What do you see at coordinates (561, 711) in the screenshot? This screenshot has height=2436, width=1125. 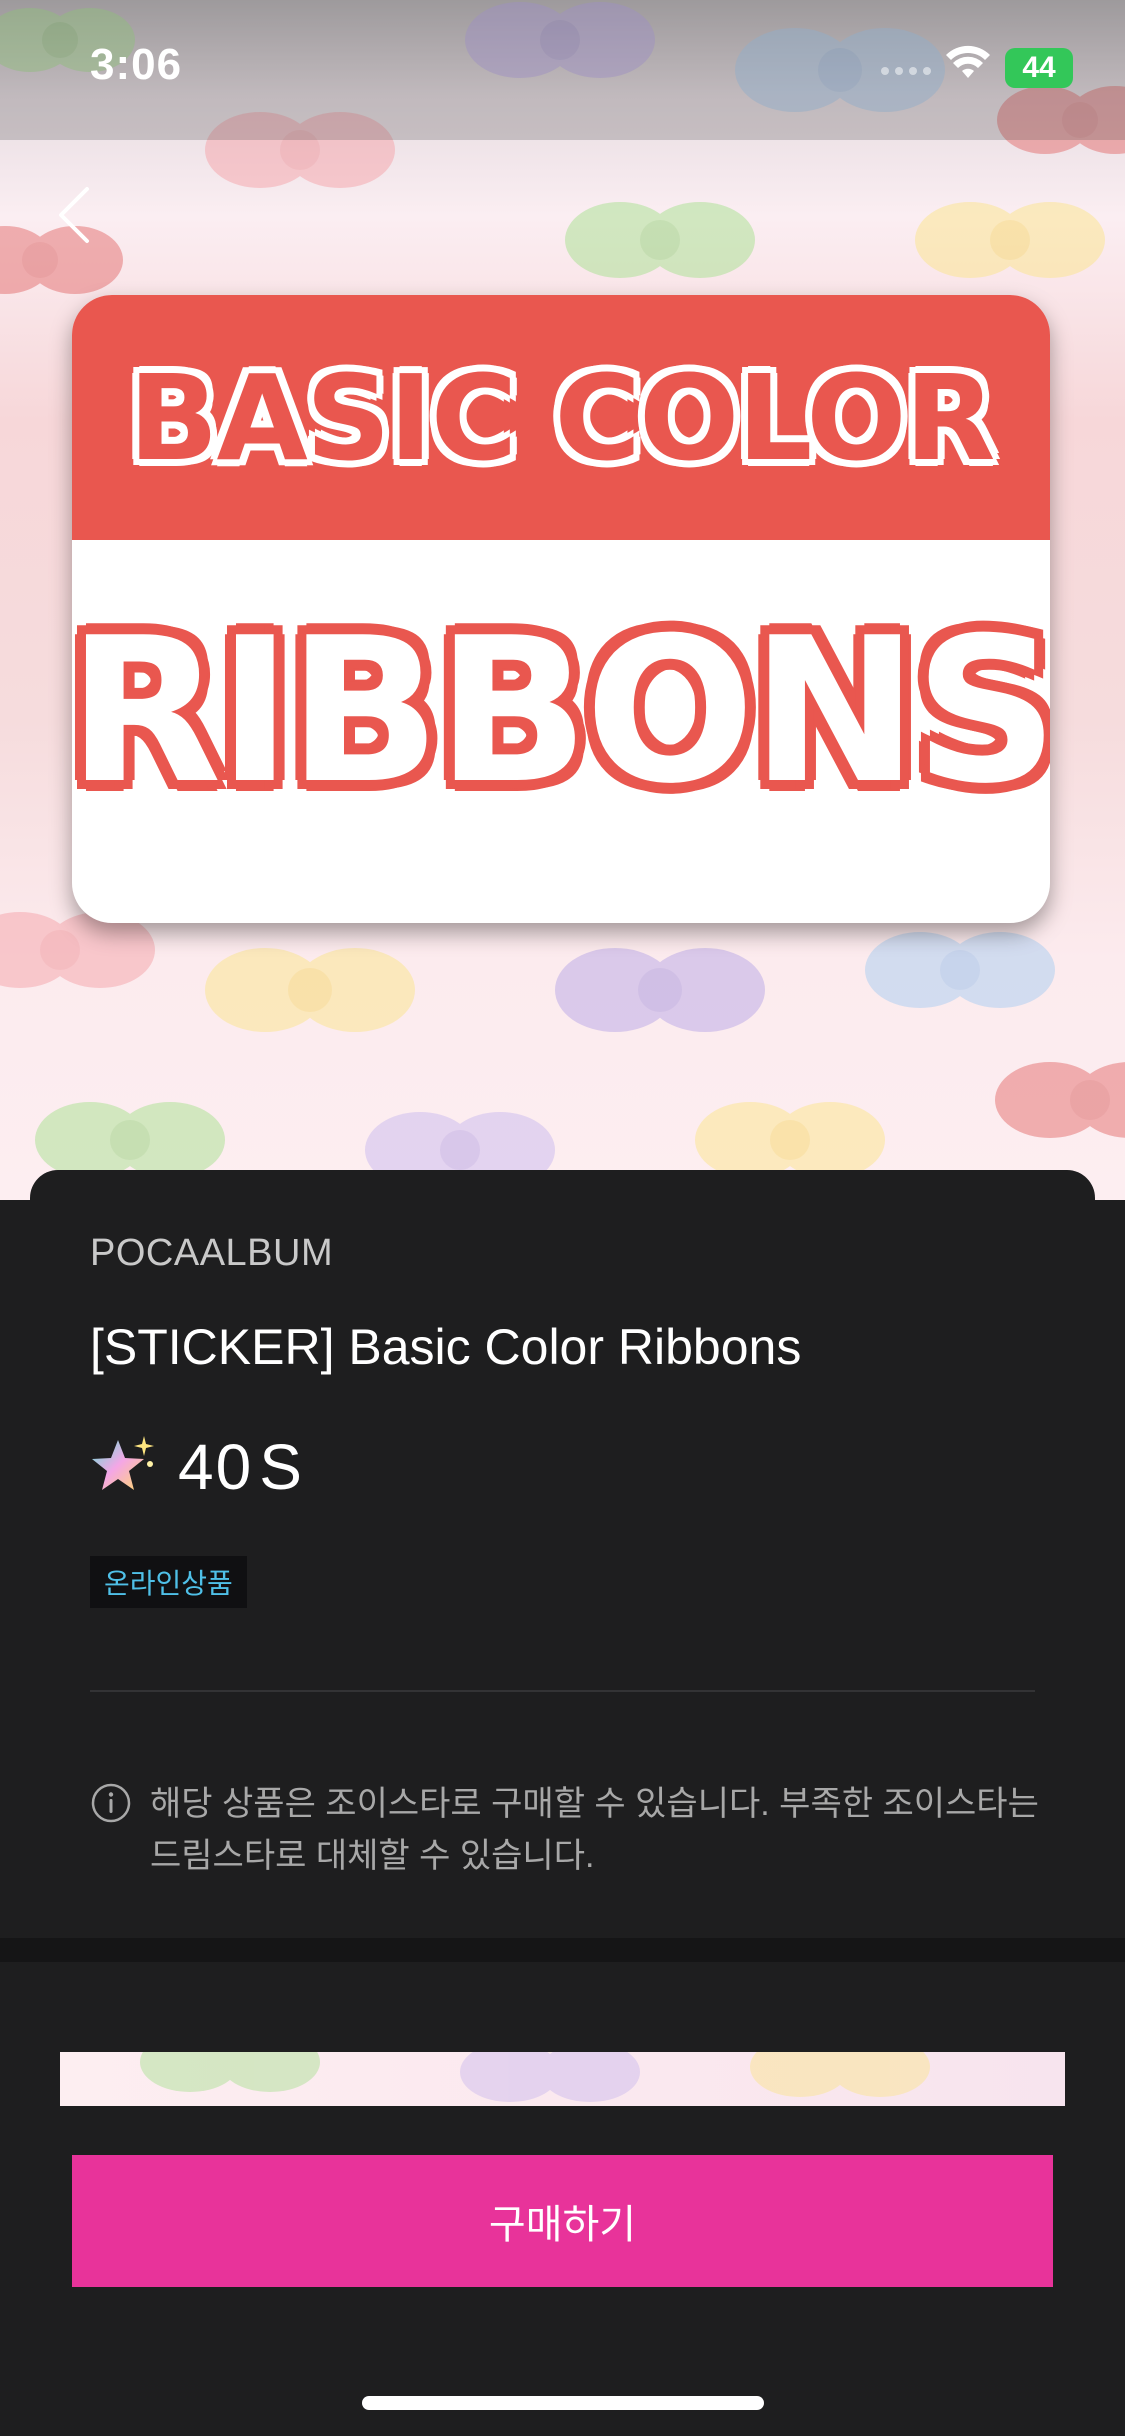 I see `product-image-bottom-text: RIBBONS` at bounding box center [561, 711].